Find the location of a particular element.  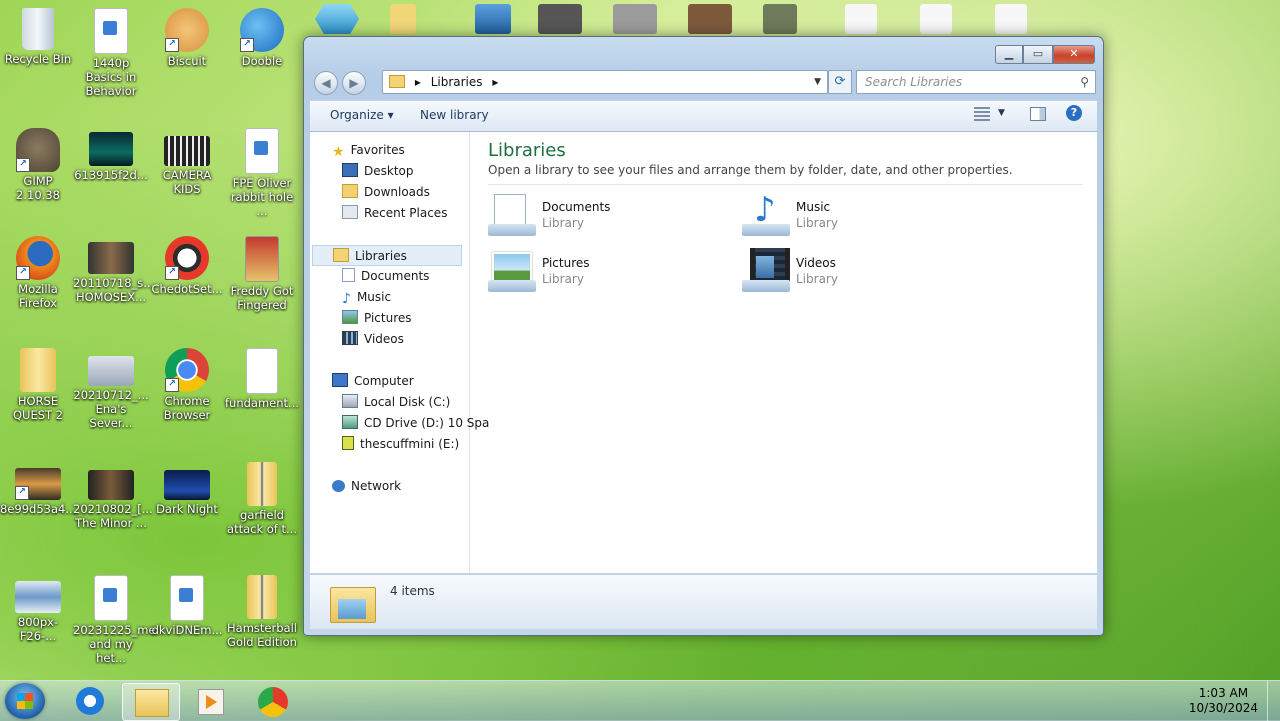

start-button is located at coordinates (25, 701).